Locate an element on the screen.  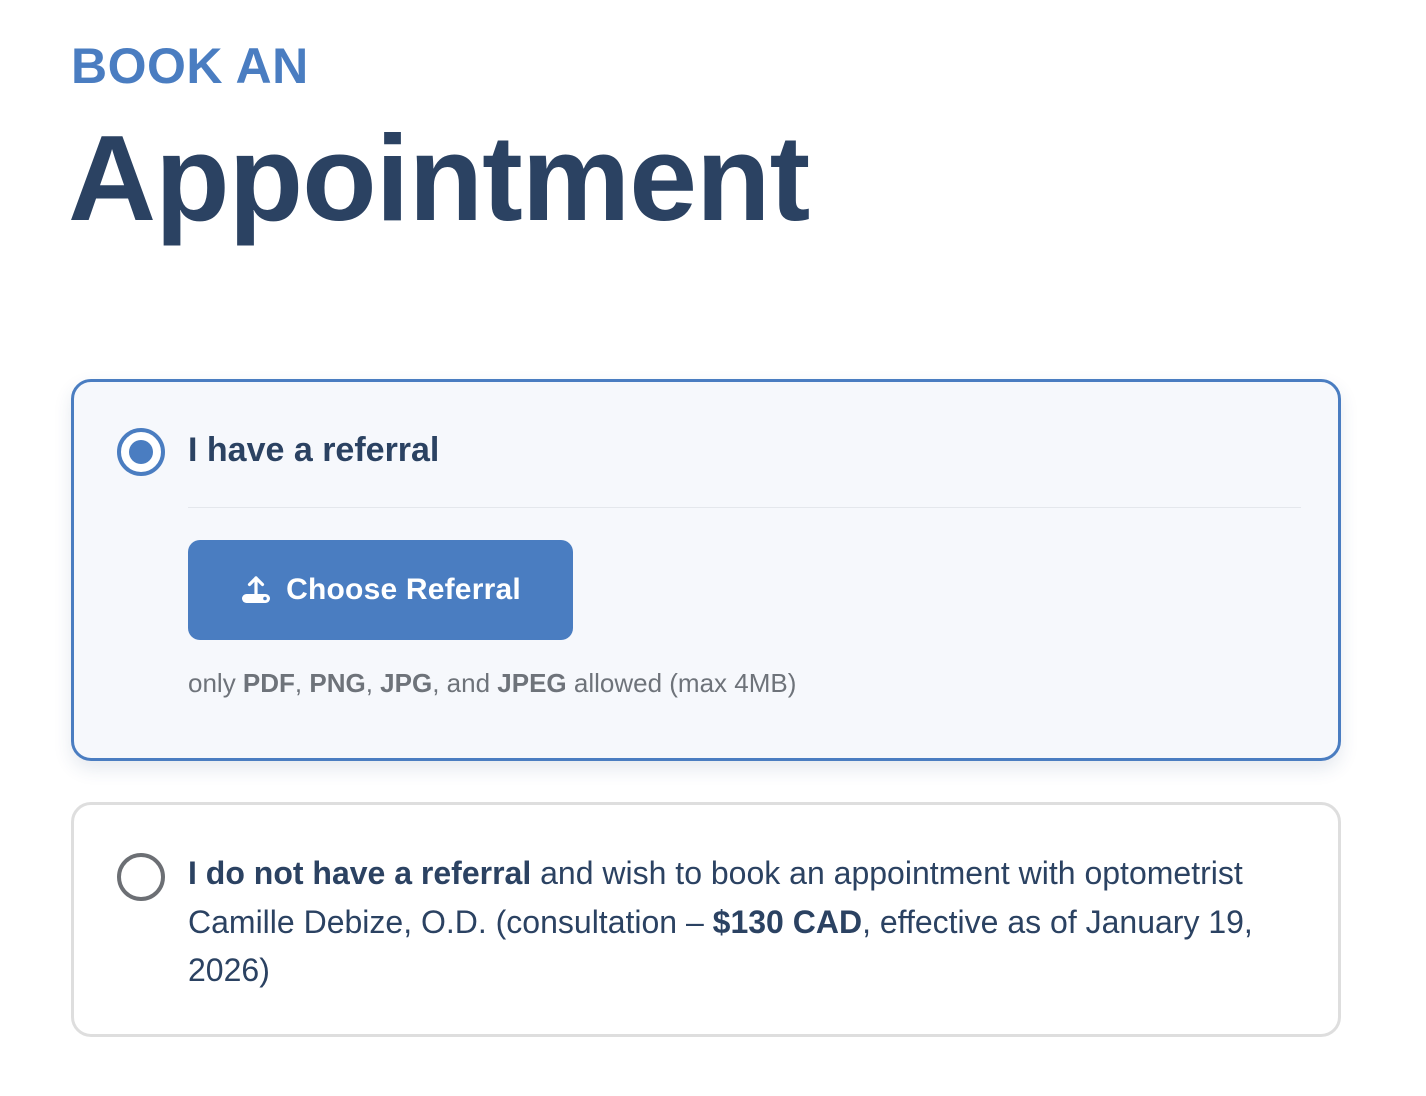
format-pdf: PDF is located at coordinates (268, 683).